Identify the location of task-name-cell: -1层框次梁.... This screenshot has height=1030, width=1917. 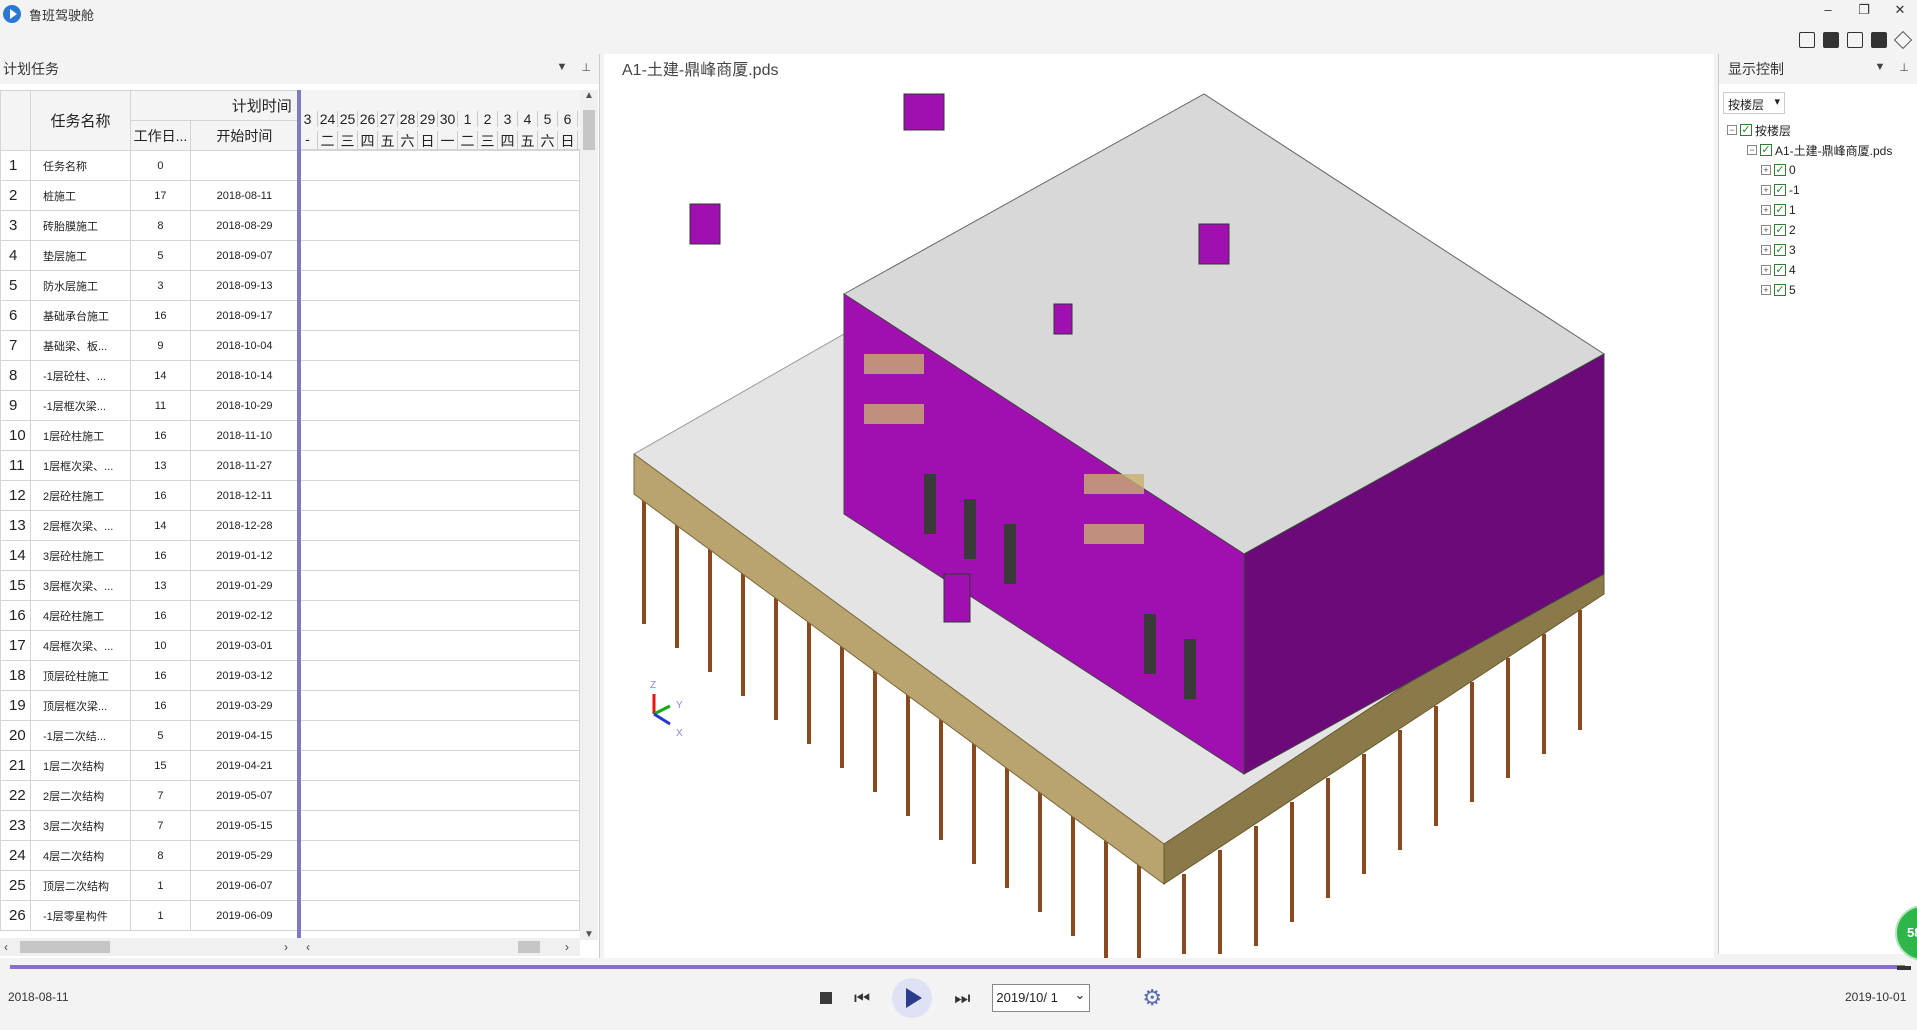
(80, 405).